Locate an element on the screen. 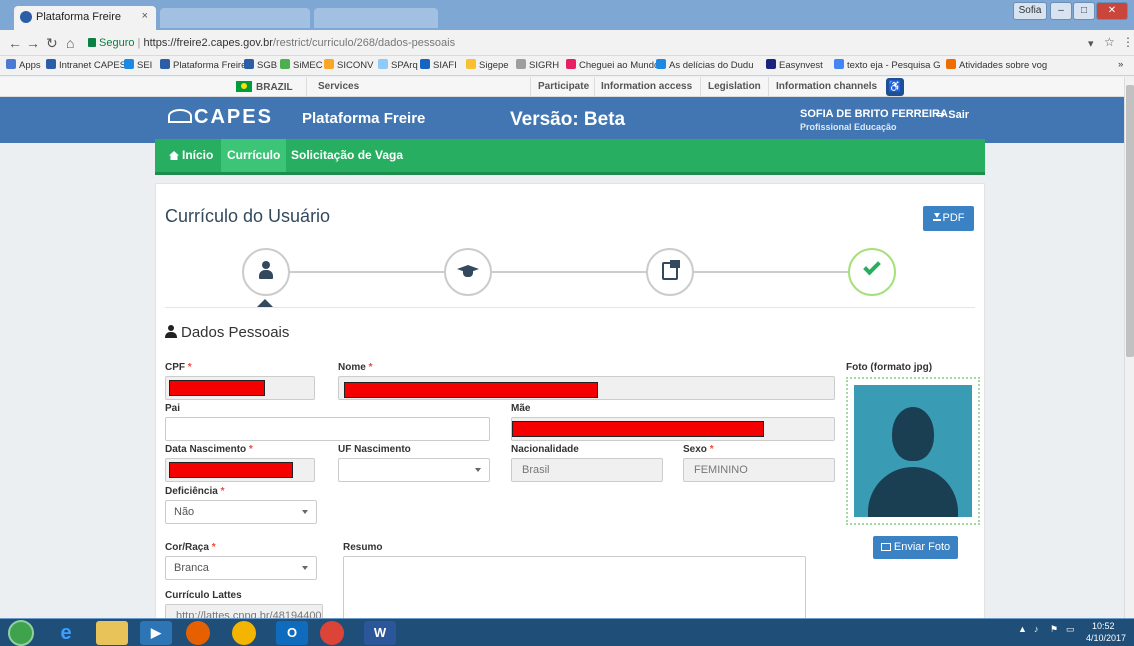 This screenshot has height=646, width=1134. divider is located at coordinates (570, 307).